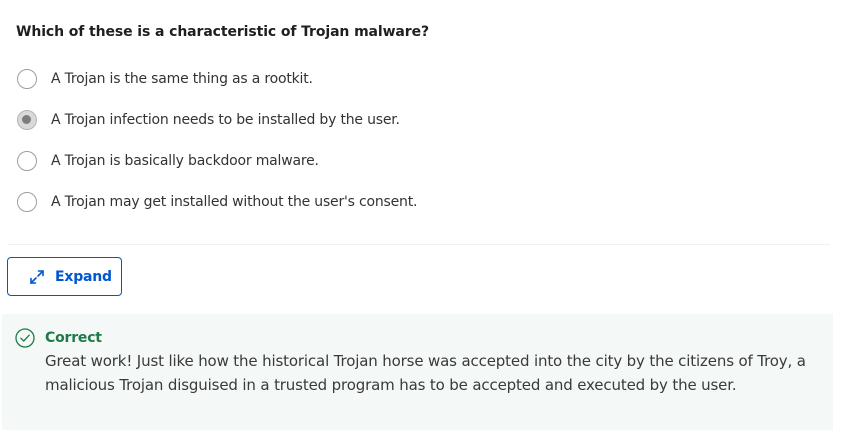 The width and height of the screenshot is (857, 437). I want to click on section-divider, so click(419, 244).